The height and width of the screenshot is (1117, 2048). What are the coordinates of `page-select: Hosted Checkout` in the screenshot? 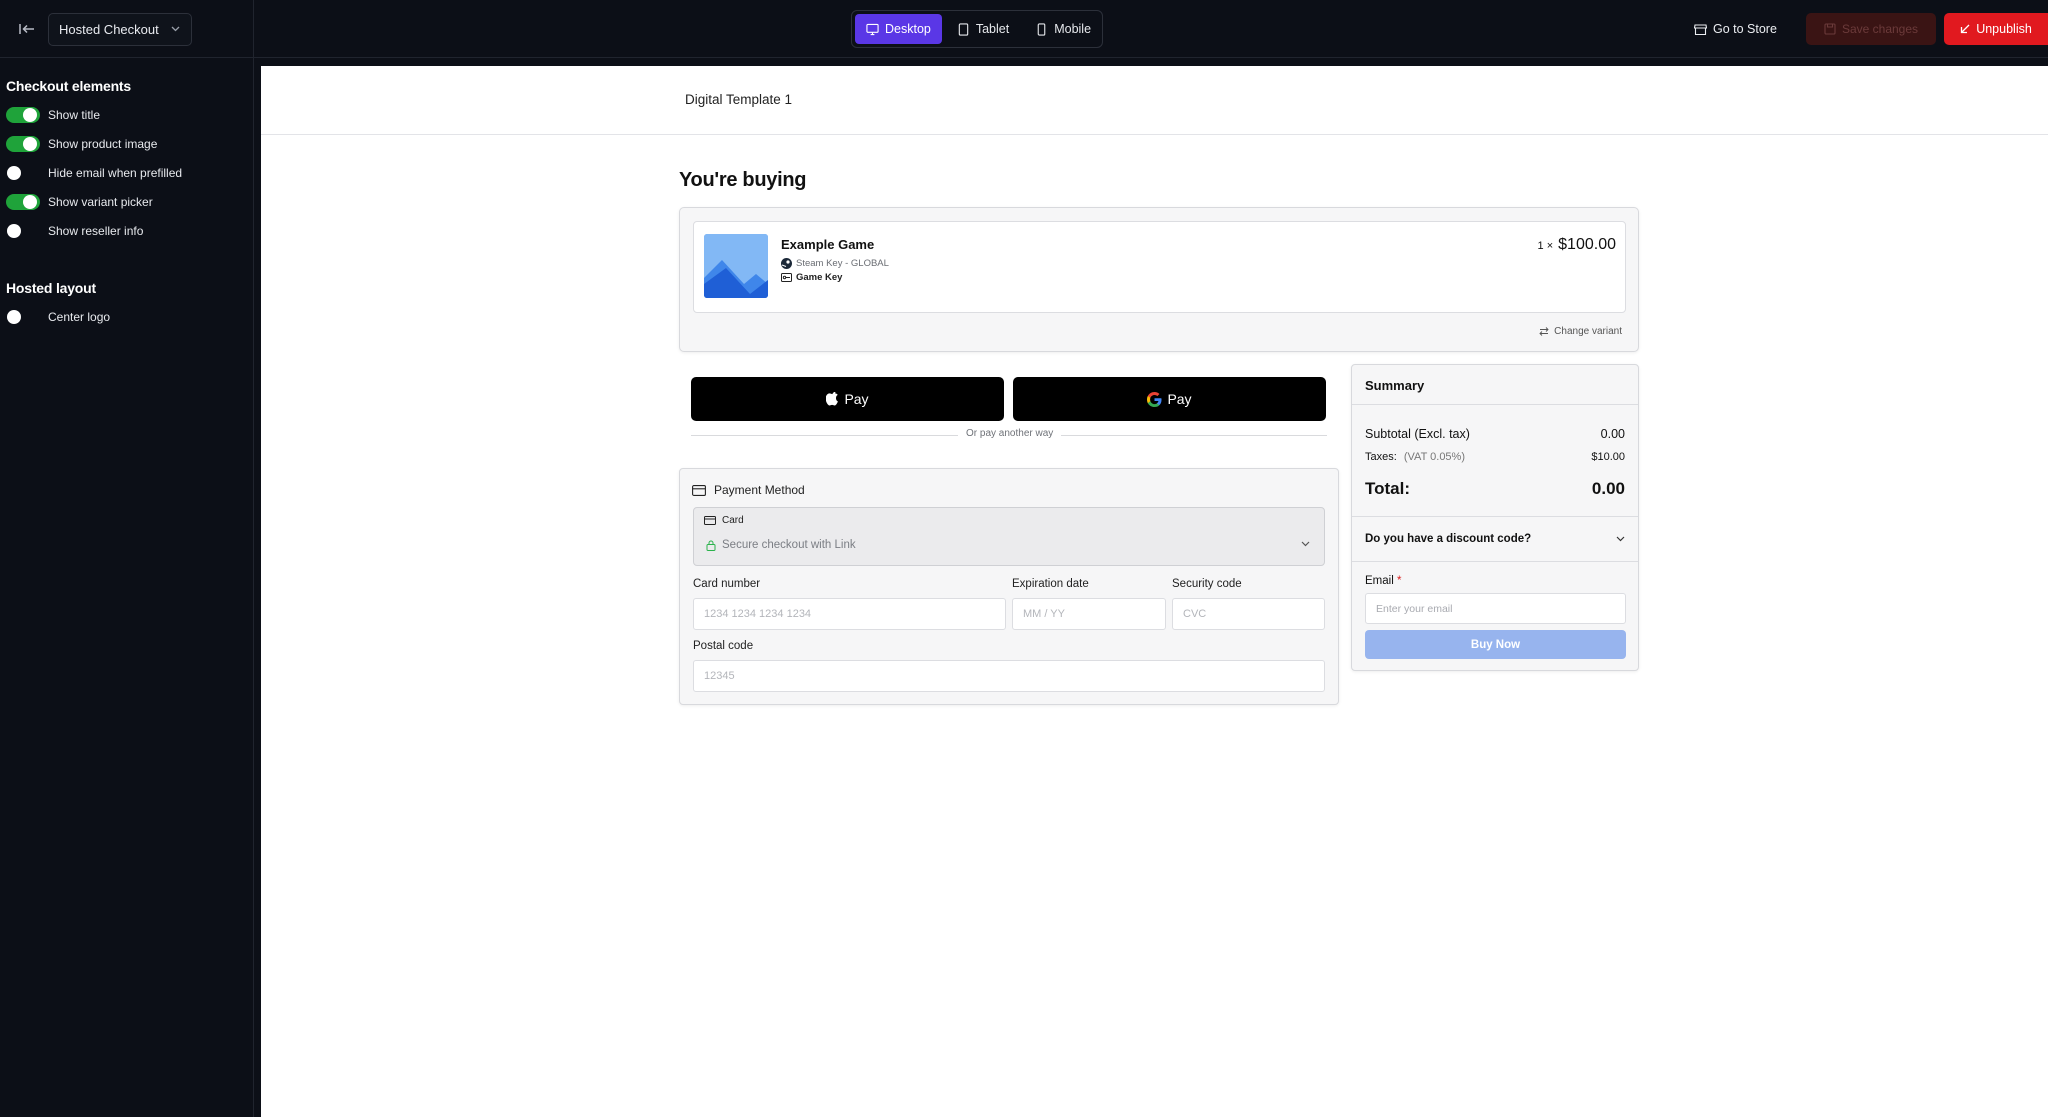 It's located at (120, 29).